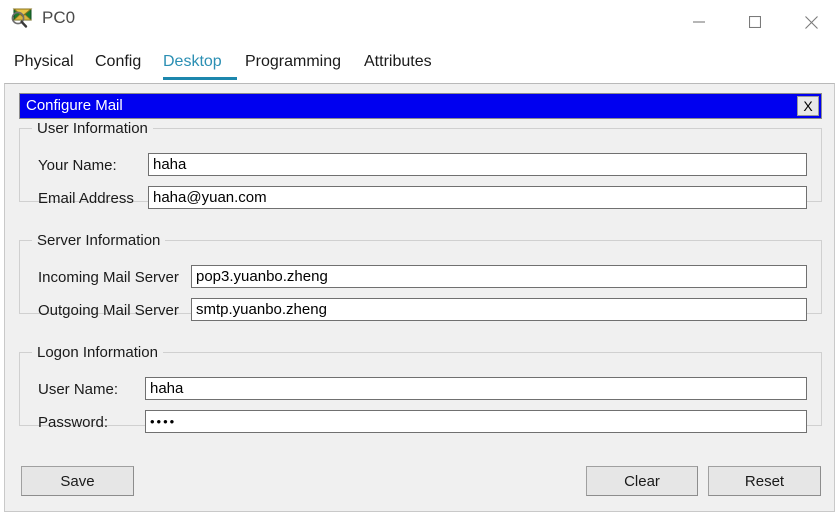  Describe the element at coordinates (23, 18) in the screenshot. I see `packet-tracer-envelope-icon` at that location.